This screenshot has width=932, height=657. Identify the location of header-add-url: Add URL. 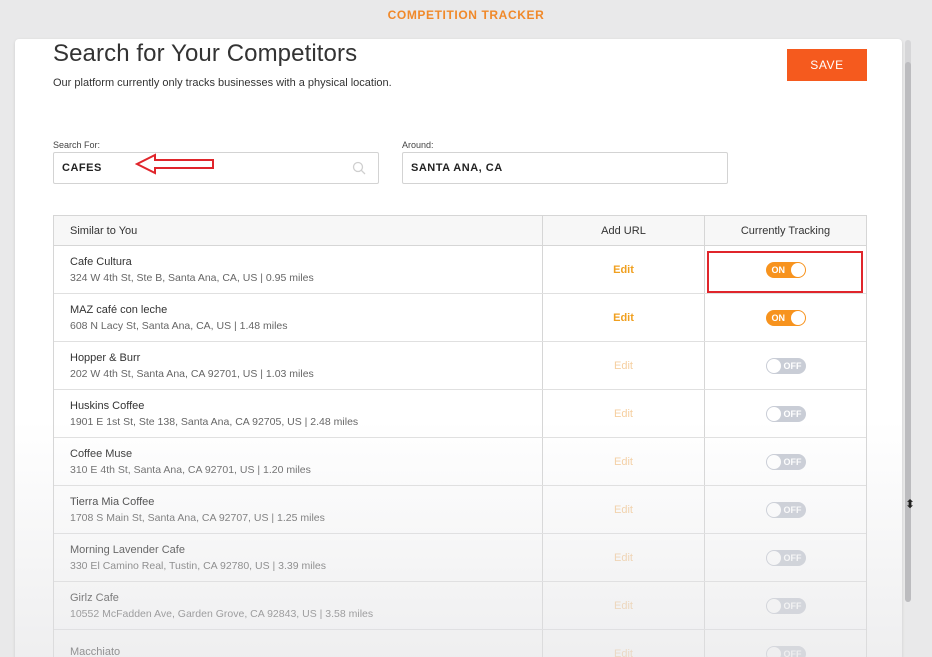
(624, 230).